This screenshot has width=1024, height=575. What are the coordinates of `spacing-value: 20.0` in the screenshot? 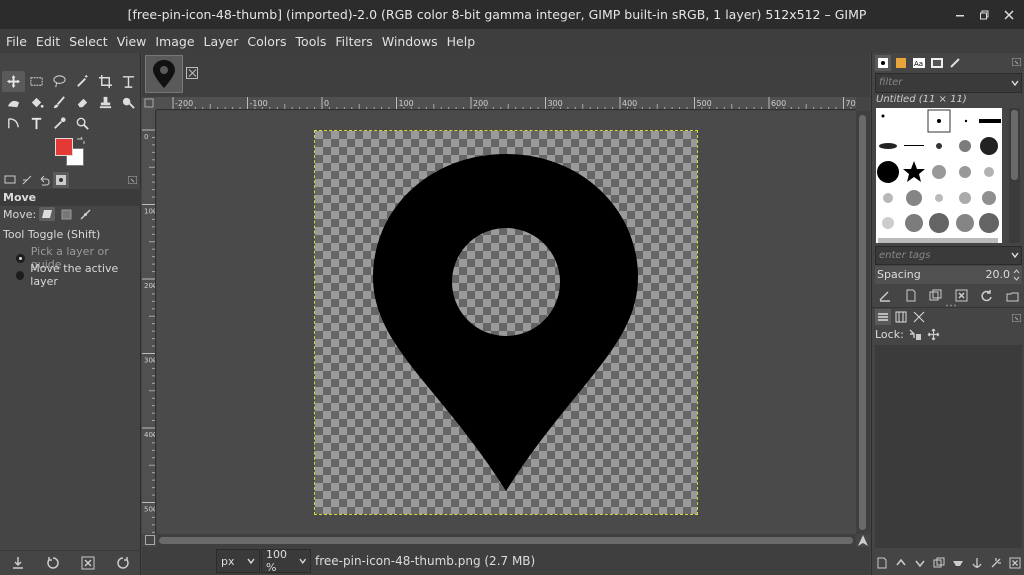 It's located at (998, 274).